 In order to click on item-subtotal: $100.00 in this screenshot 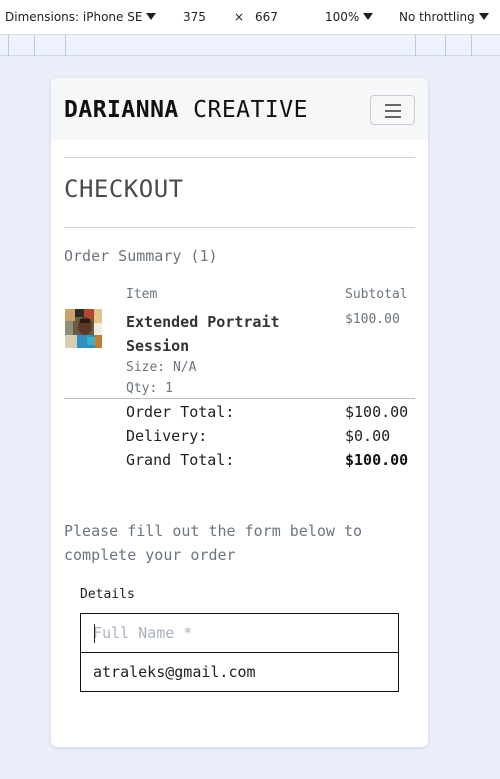, I will do `click(372, 319)`.